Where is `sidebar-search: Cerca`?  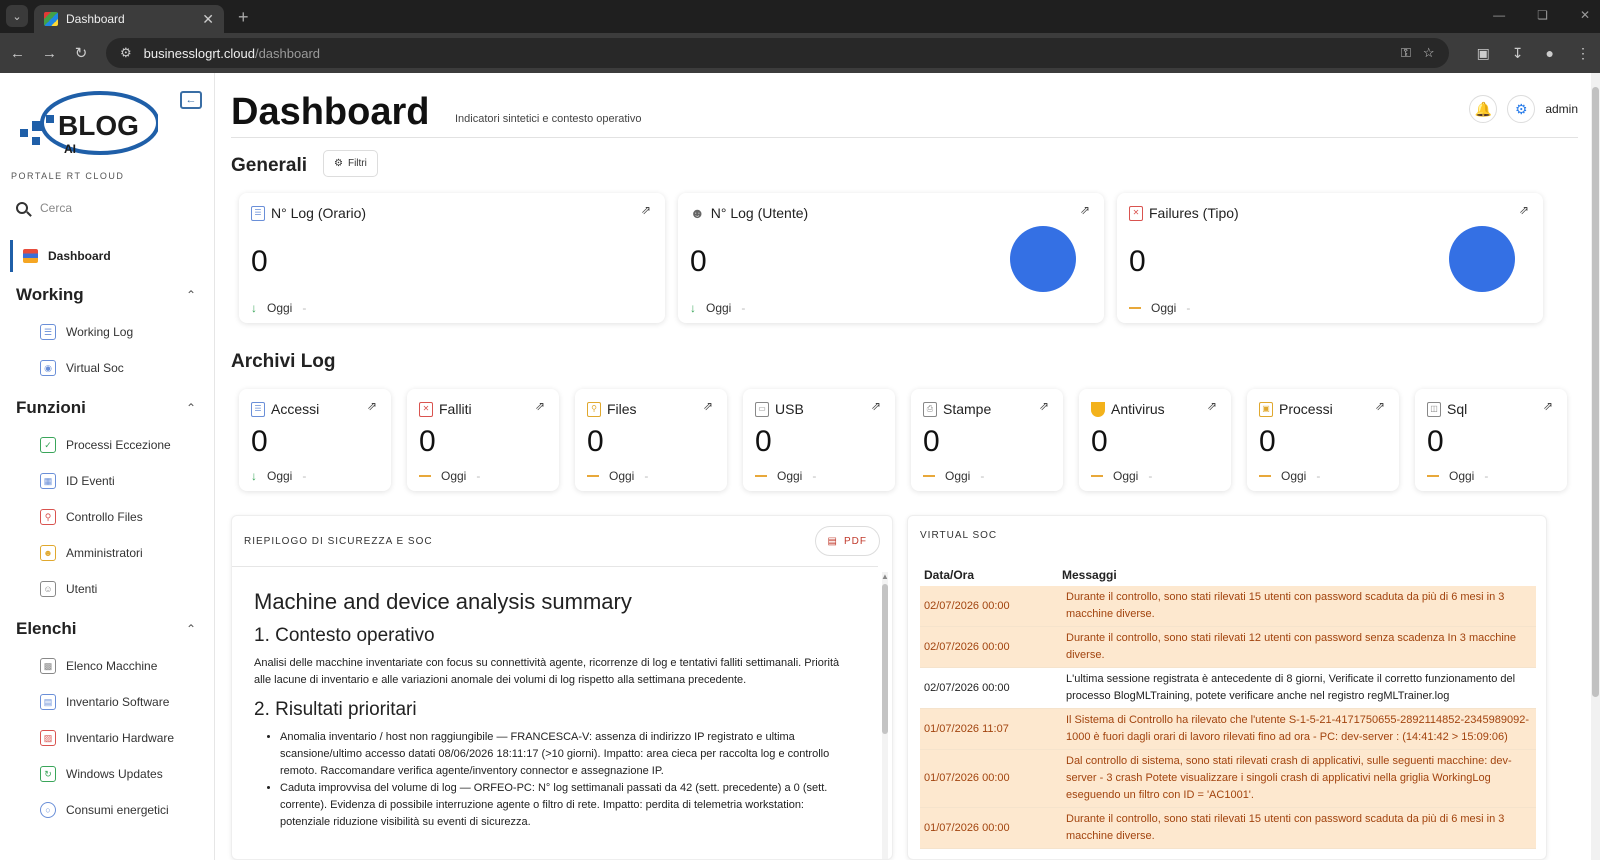
sidebar-search: Cerca is located at coordinates (44, 208).